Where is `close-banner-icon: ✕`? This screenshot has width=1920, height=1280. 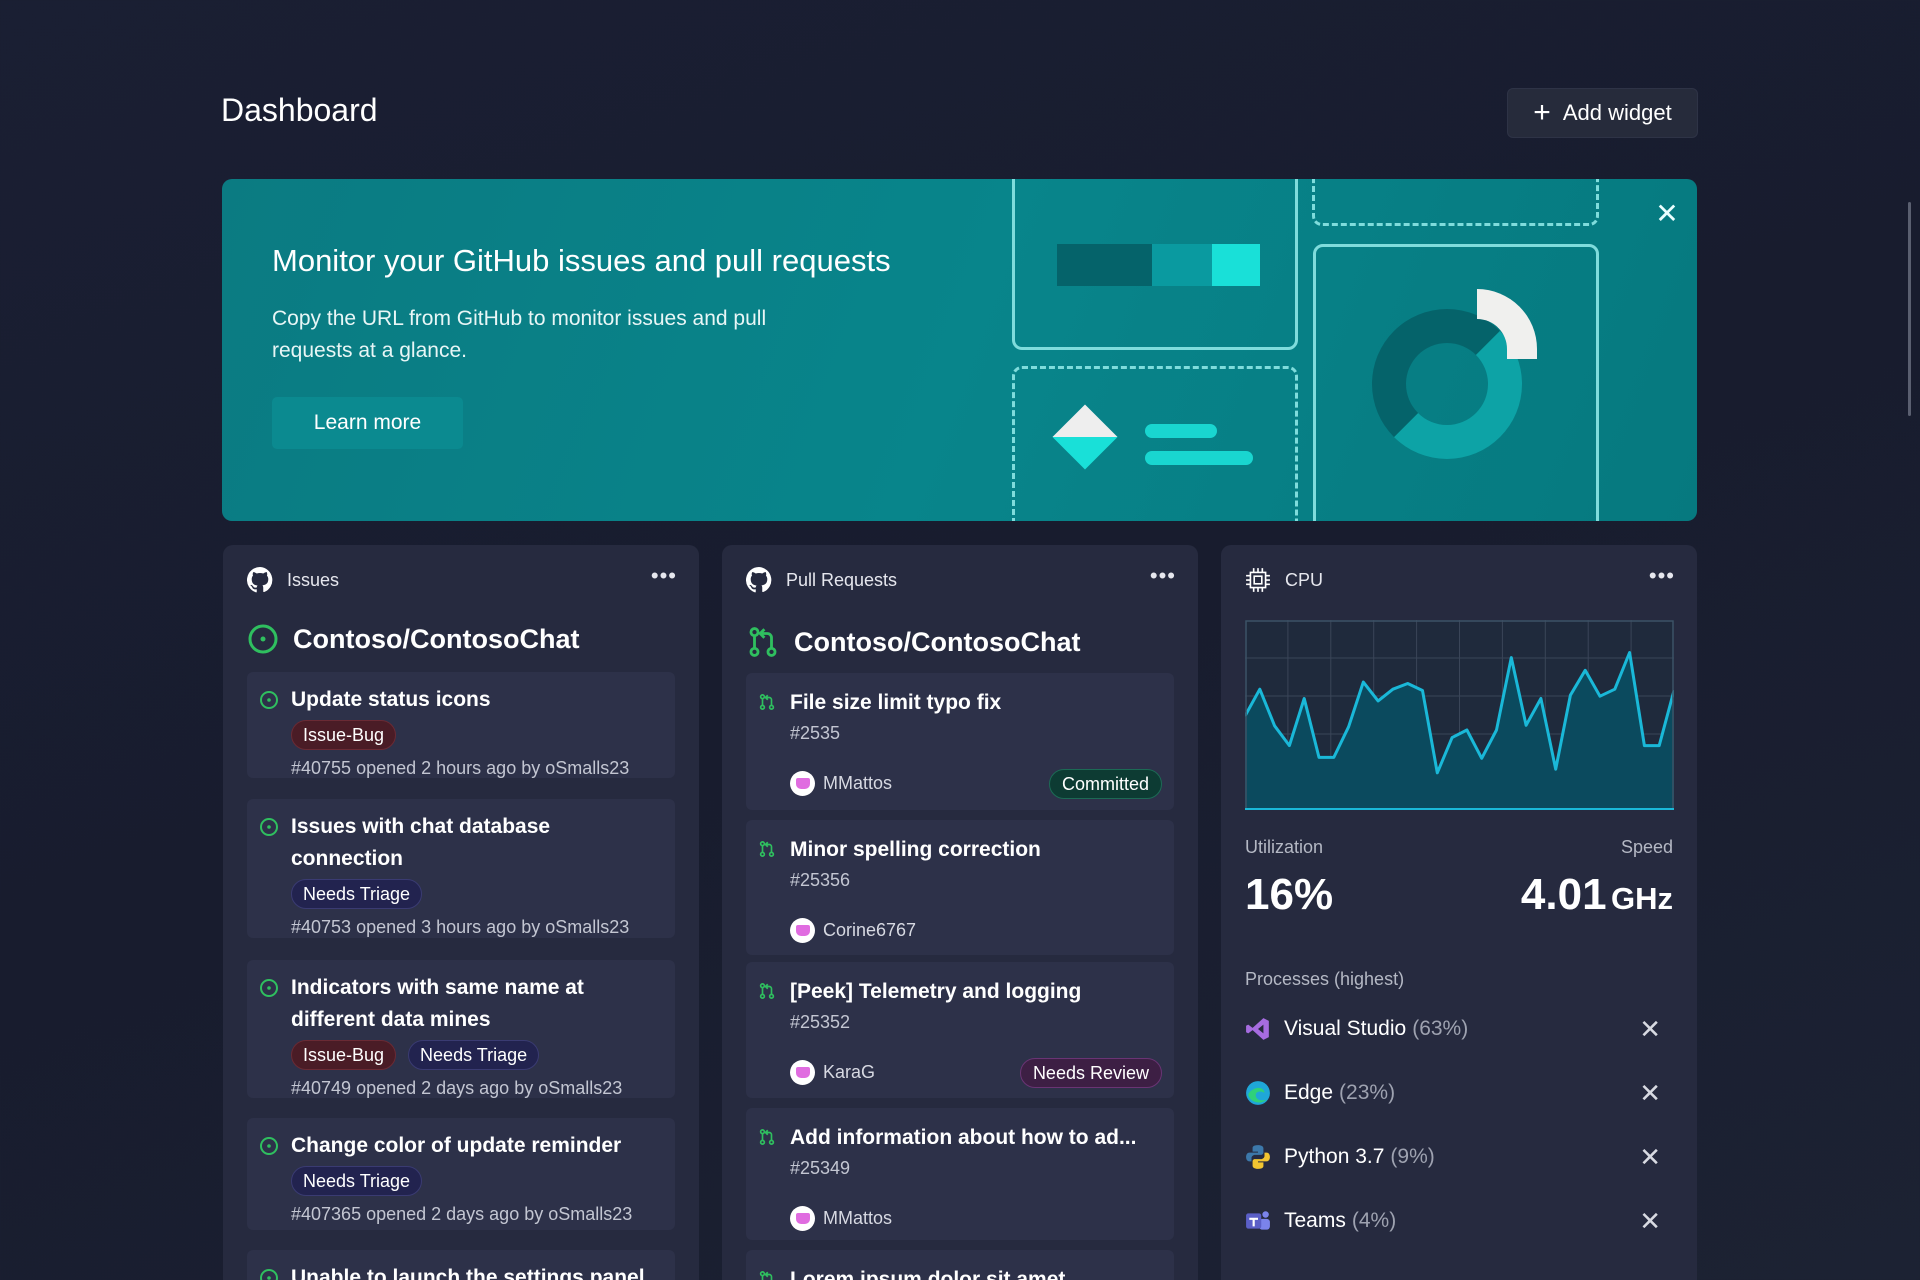 close-banner-icon: ✕ is located at coordinates (1667, 214).